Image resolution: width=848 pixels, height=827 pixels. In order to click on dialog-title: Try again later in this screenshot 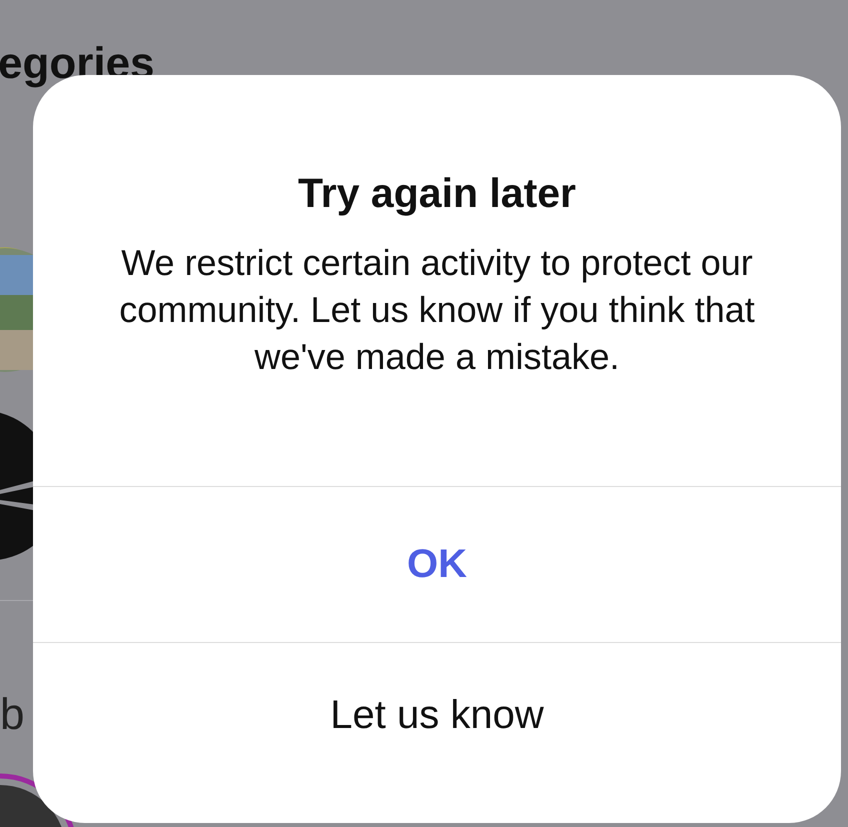, I will do `click(436, 193)`.